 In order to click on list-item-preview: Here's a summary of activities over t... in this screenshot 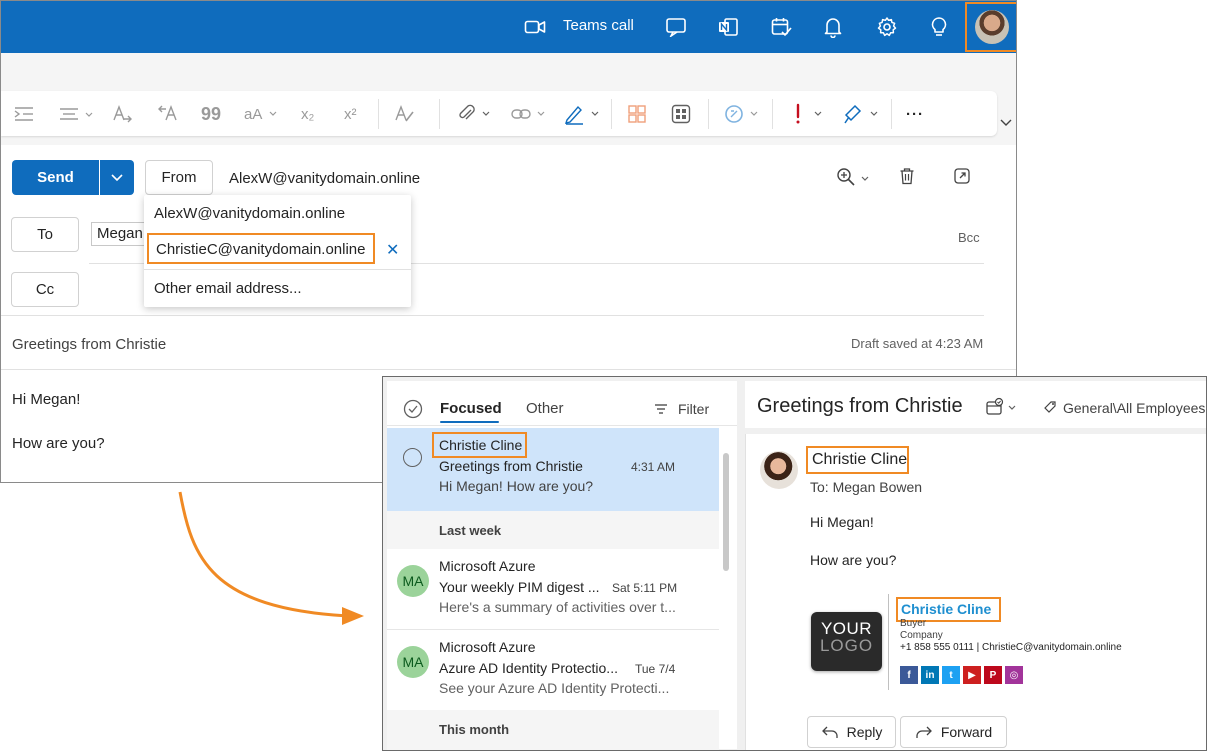, I will do `click(557, 607)`.